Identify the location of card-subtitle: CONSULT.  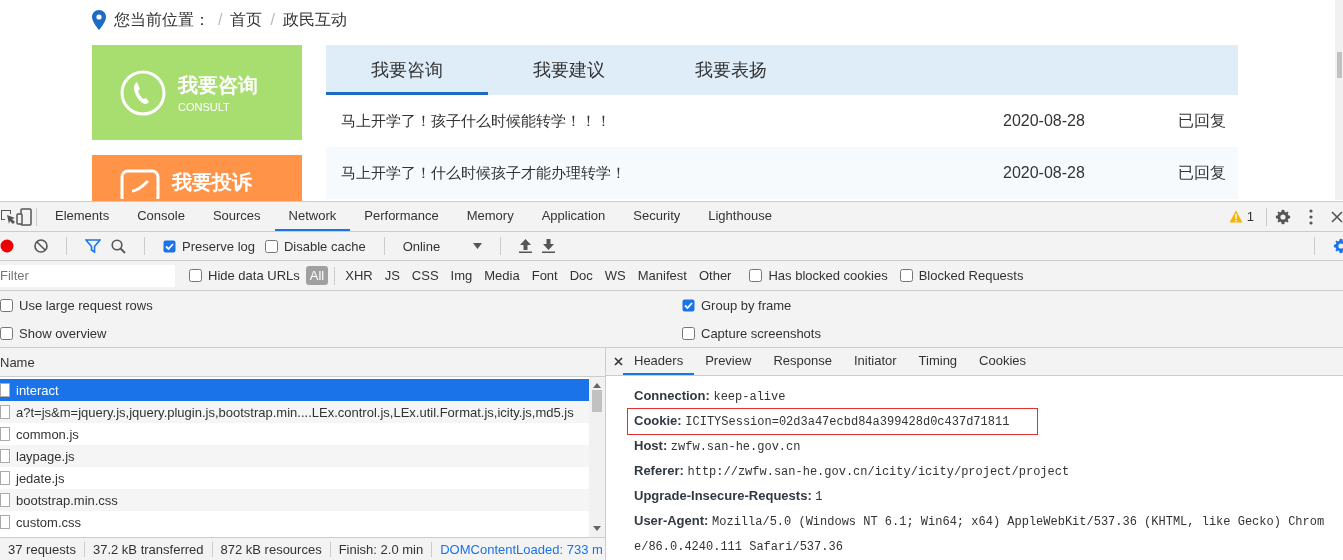
(204, 107).